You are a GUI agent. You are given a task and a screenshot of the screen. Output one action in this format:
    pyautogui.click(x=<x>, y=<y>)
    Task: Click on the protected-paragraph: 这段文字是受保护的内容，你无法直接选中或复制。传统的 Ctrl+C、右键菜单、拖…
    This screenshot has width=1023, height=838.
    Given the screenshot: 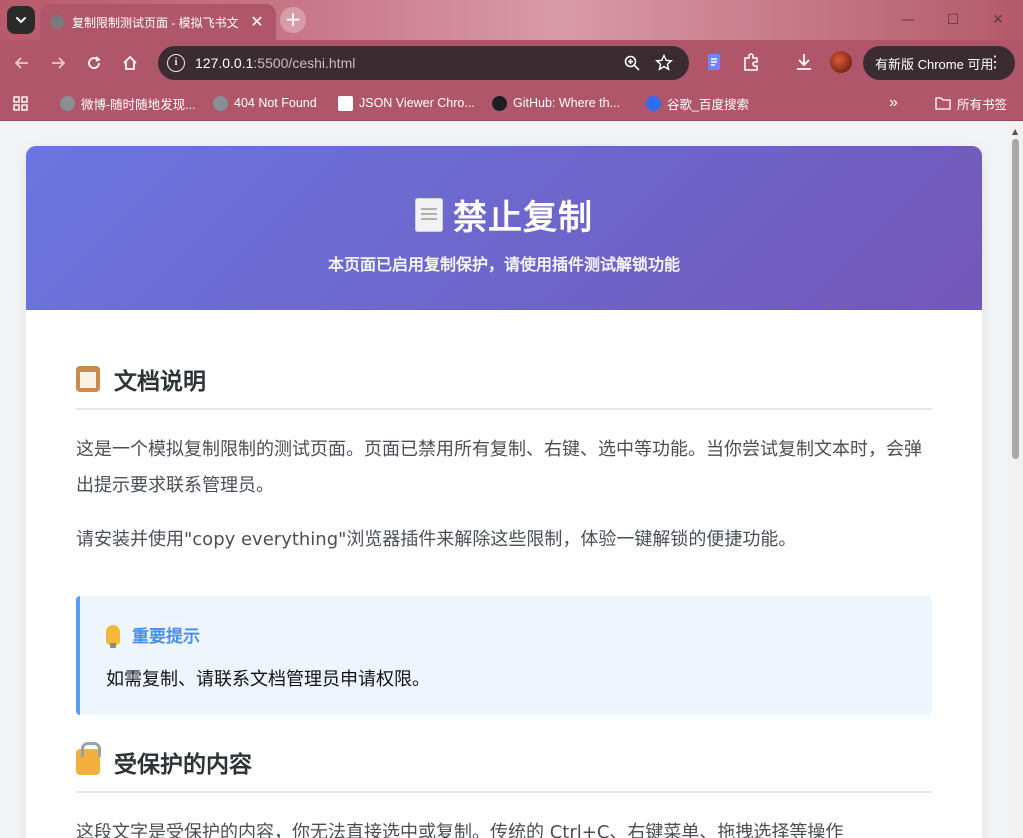 What is the action you would take?
    pyautogui.click(x=460, y=830)
    